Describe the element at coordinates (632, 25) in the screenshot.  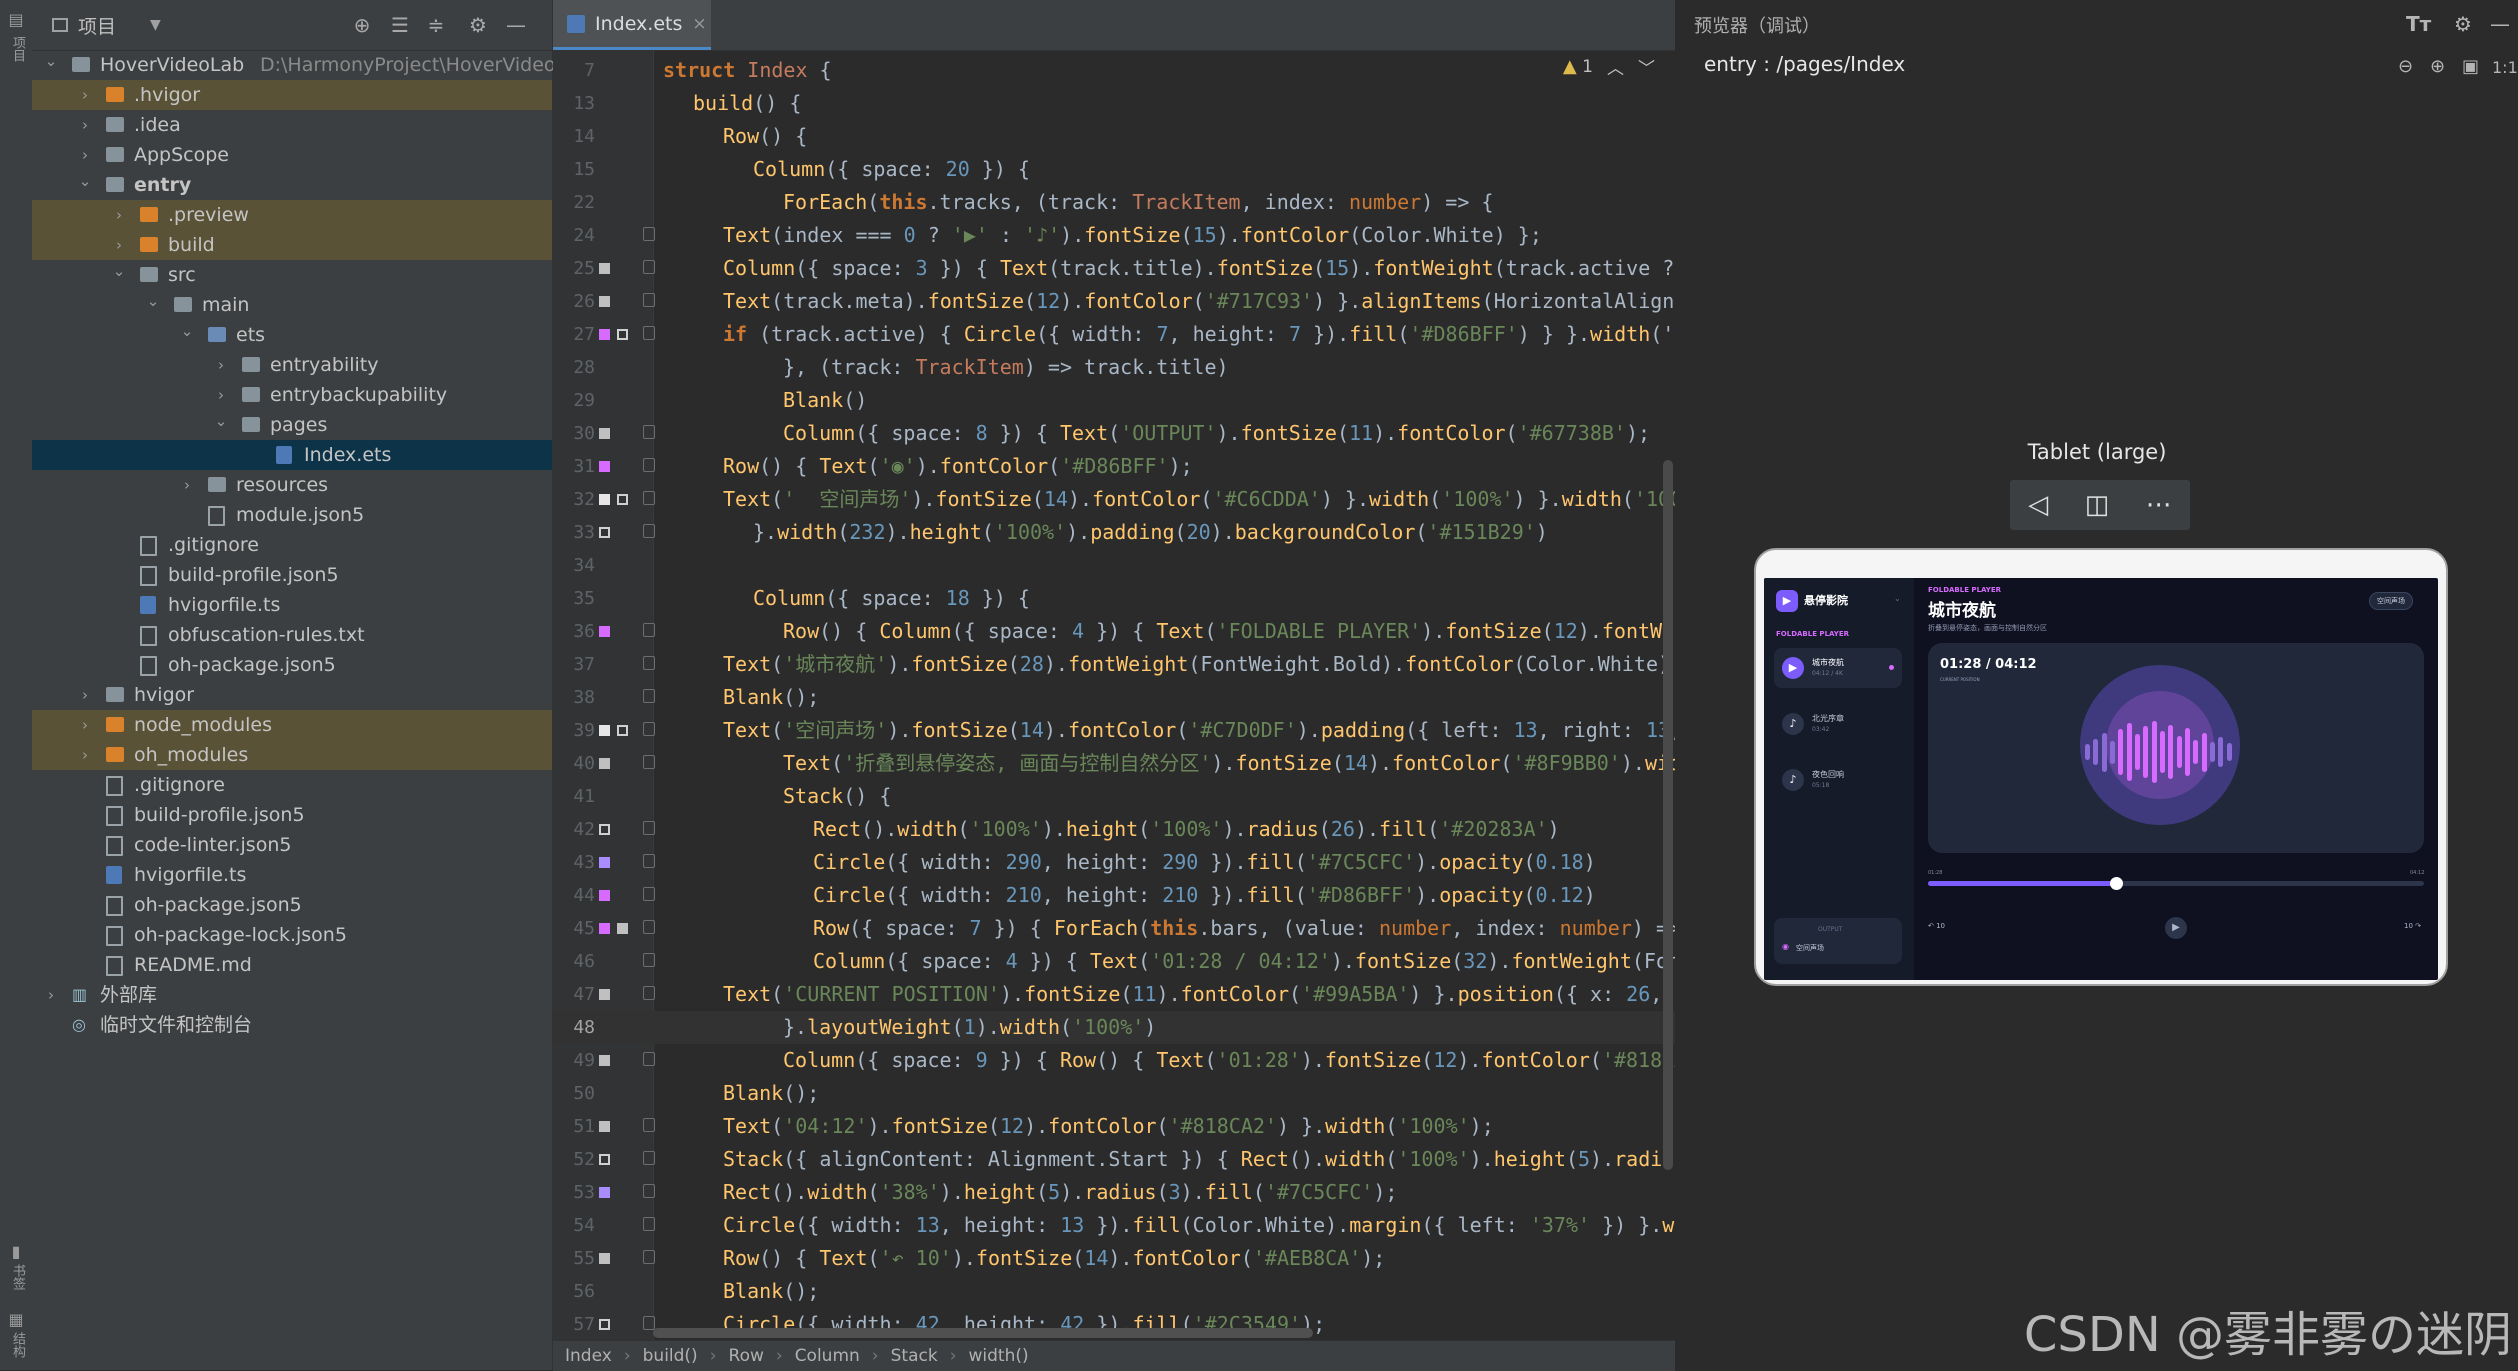
I see `tab-index-ets: Index.ets ×` at that location.